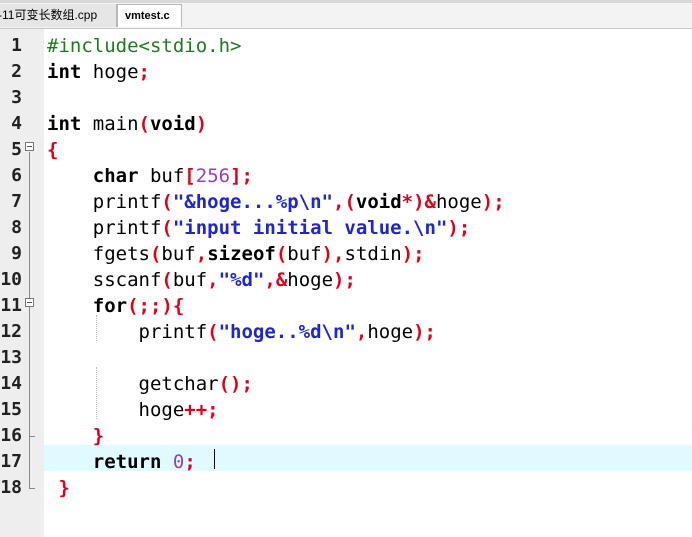 This screenshot has height=537, width=692. What do you see at coordinates (346, 72) in the screenshot?
I see `code-line: 2 int hoge;` at bounding box center [346, 72].